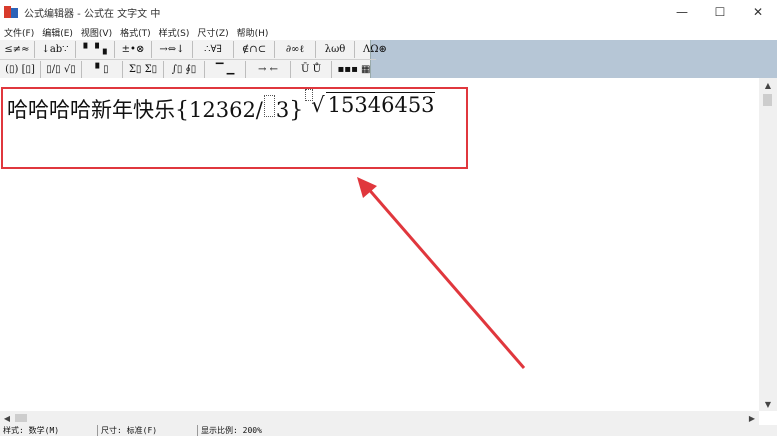 The image size is (777, 436). Describe the element at coordinates (445, 277) in the screenshot. I see `arrow-shaft` at that location.